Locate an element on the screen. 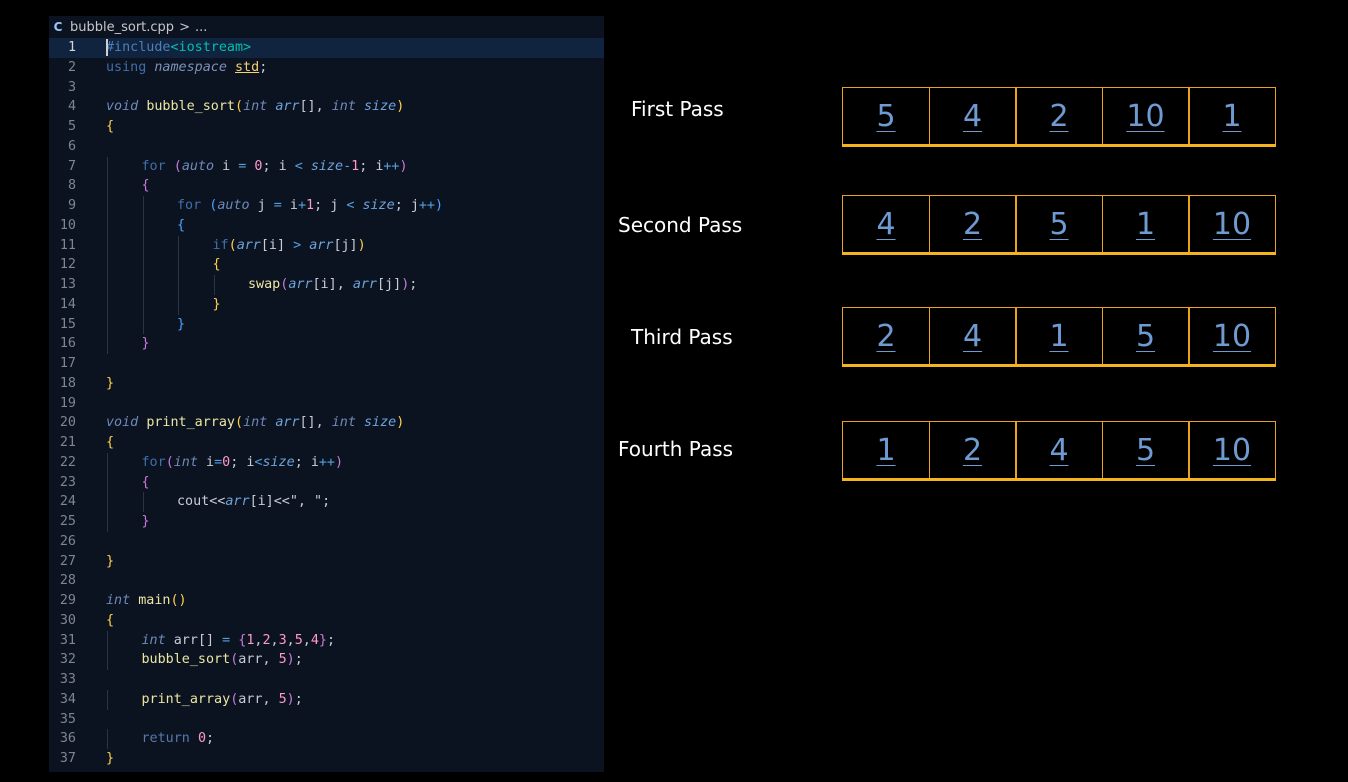  code-token: bubble_sort is located at coordinates (190, 107).